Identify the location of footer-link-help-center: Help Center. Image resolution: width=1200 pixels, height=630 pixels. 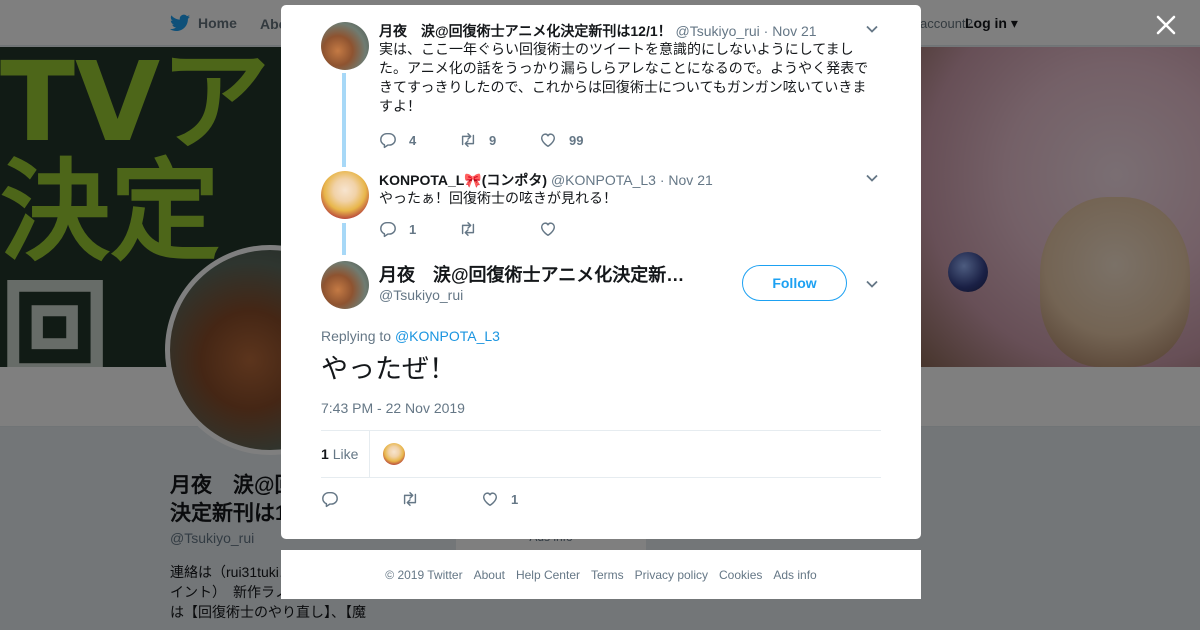
(548, 575).